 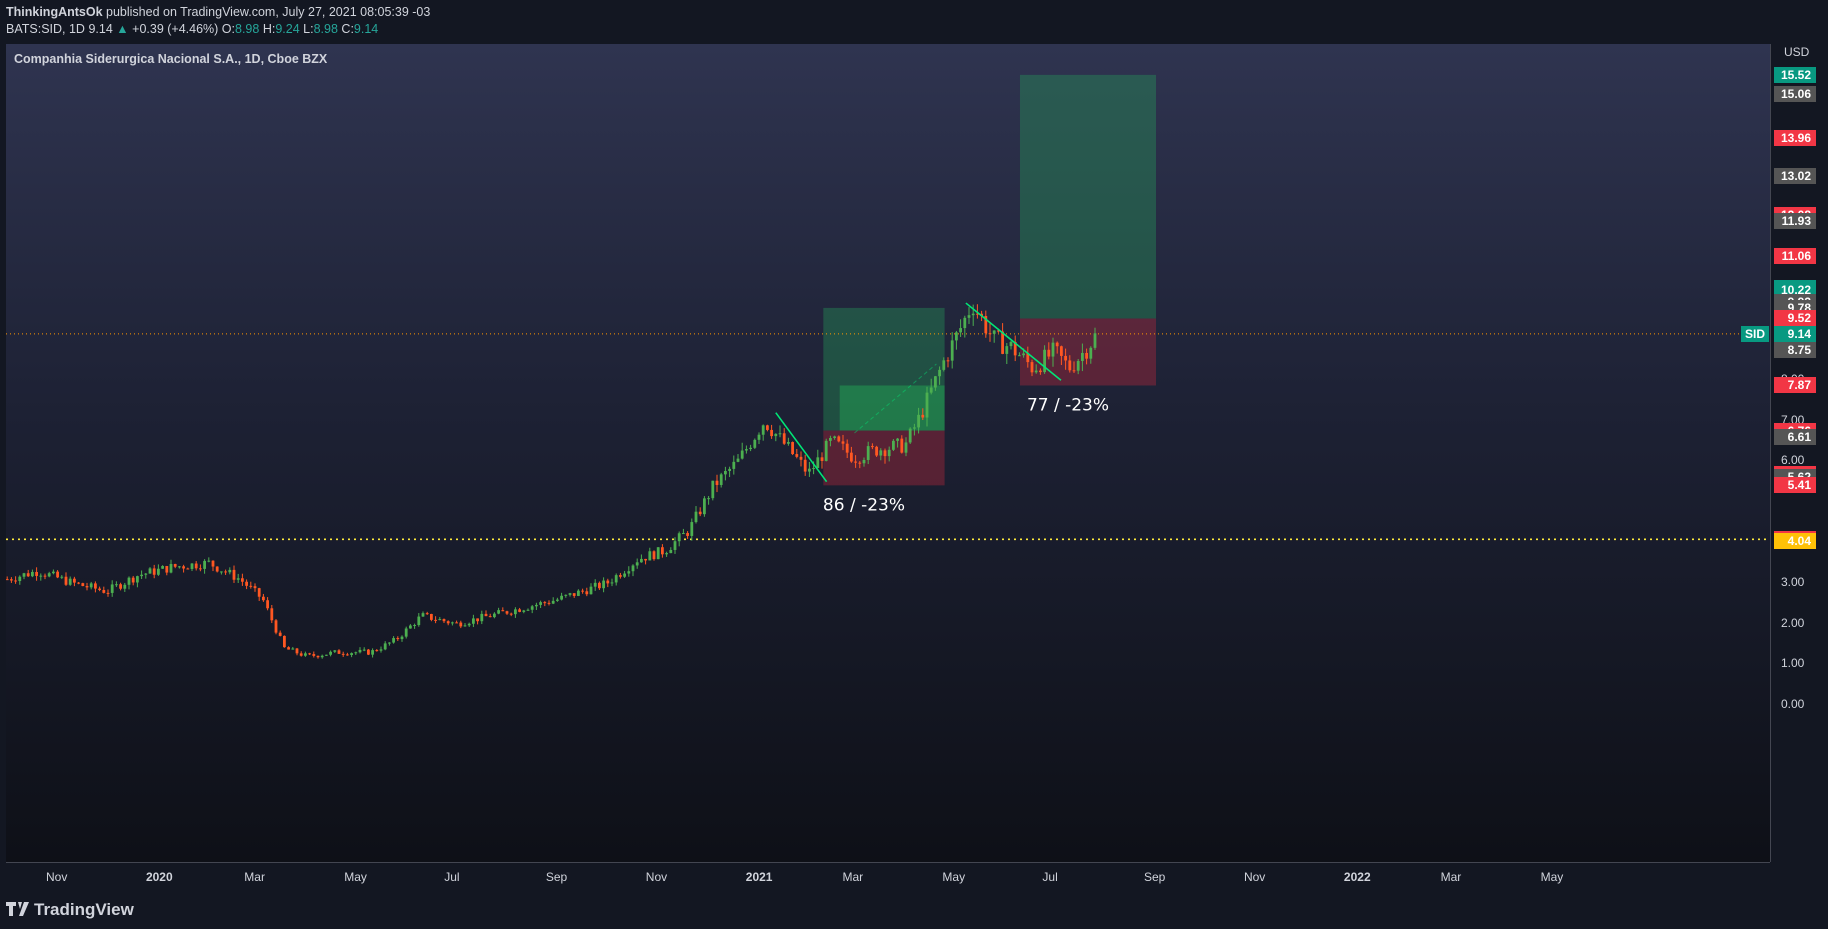 What do you see at coordinates (1795, 349) in the screenshot?
I see `price-tag: 8.75` at bounding box center [1795, 349].